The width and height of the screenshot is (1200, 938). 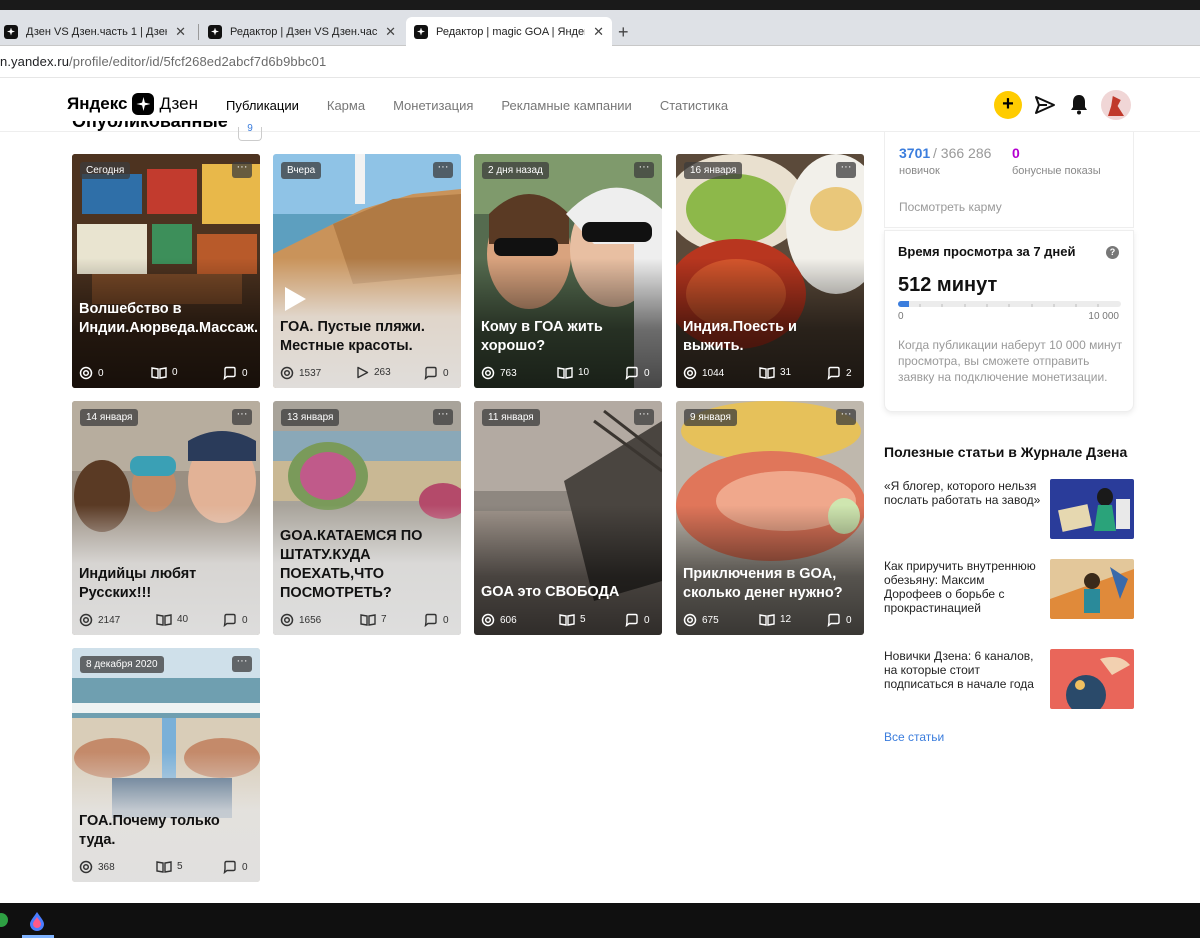 What do you see at coordinates (367, 337) in the screenshot?
I see `card-title: ГОА. Пустые пляжи. Местные красоты.` at bounding box center [367, 337].